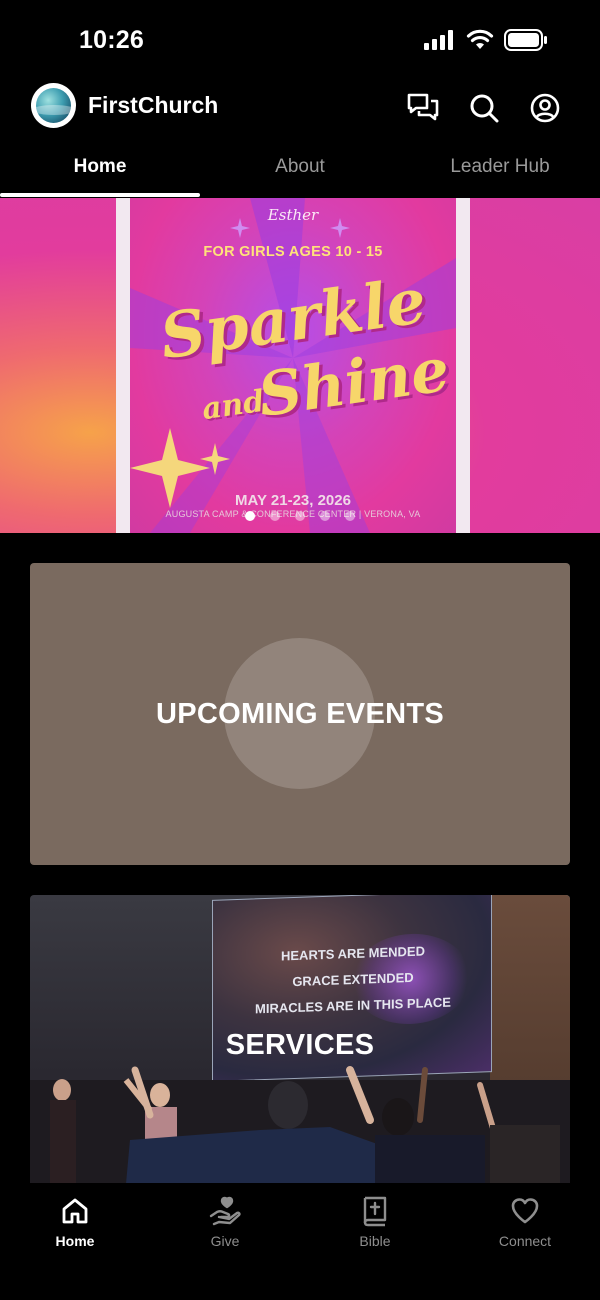 The width and height of the screenshot is (600, 1300). Describe the element at coordinates (100, 174) in the screenshot. I see `tab-home: Home` at that location.